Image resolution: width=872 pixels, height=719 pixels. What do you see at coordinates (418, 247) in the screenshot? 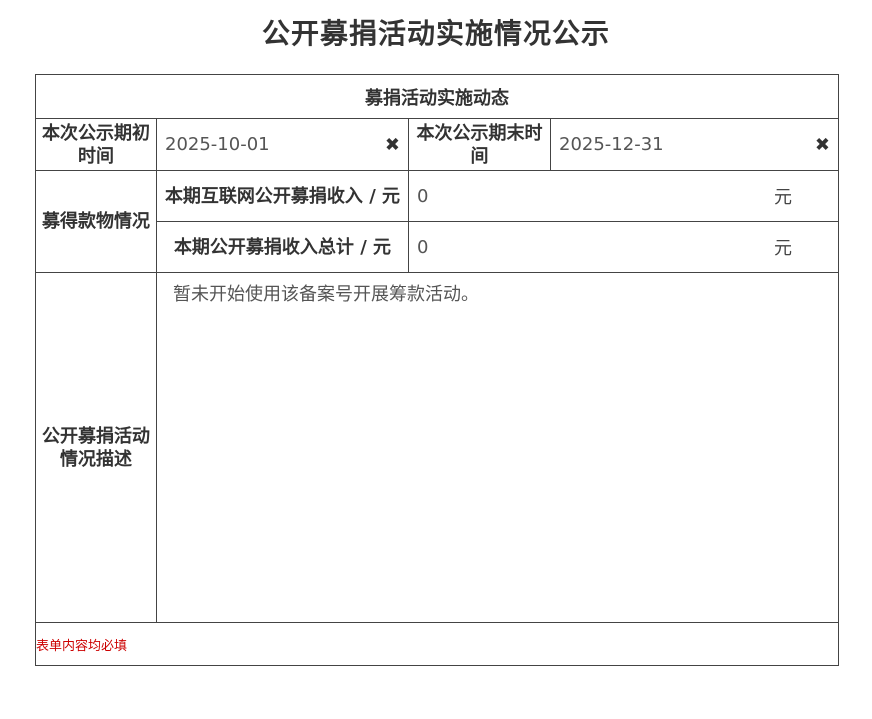
I see `total-income-value: 0` at bounding box center [418, 247].